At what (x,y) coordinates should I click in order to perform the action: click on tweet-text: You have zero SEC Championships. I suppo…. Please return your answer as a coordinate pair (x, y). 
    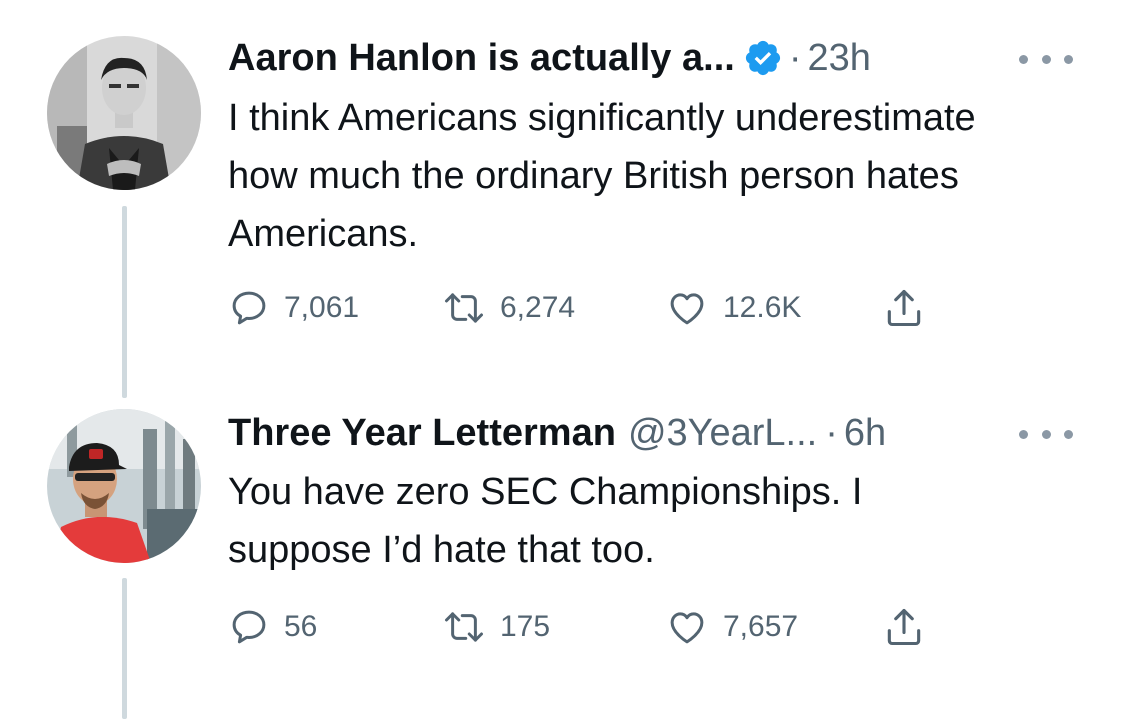
    Looking at the image, I should click on (545, 521).